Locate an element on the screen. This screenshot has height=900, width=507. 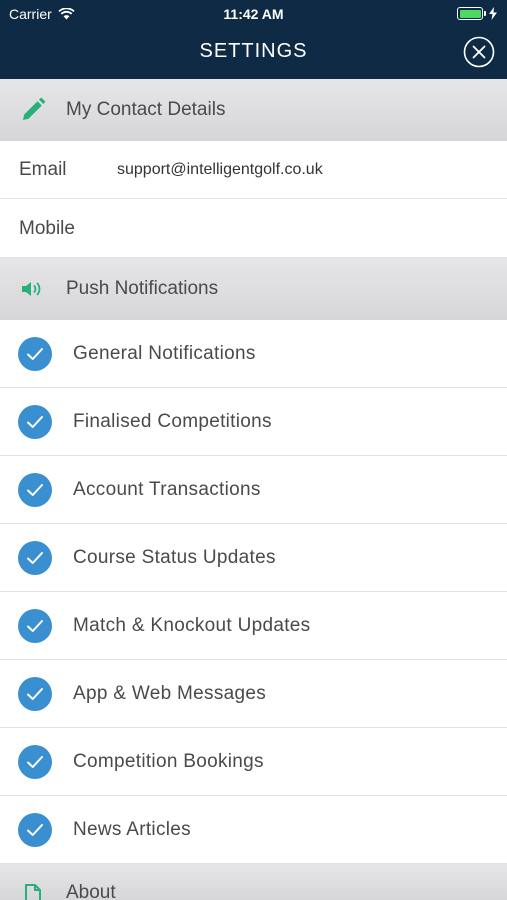
notification-row-general: General Notifications is located at coordinates (253, 354).